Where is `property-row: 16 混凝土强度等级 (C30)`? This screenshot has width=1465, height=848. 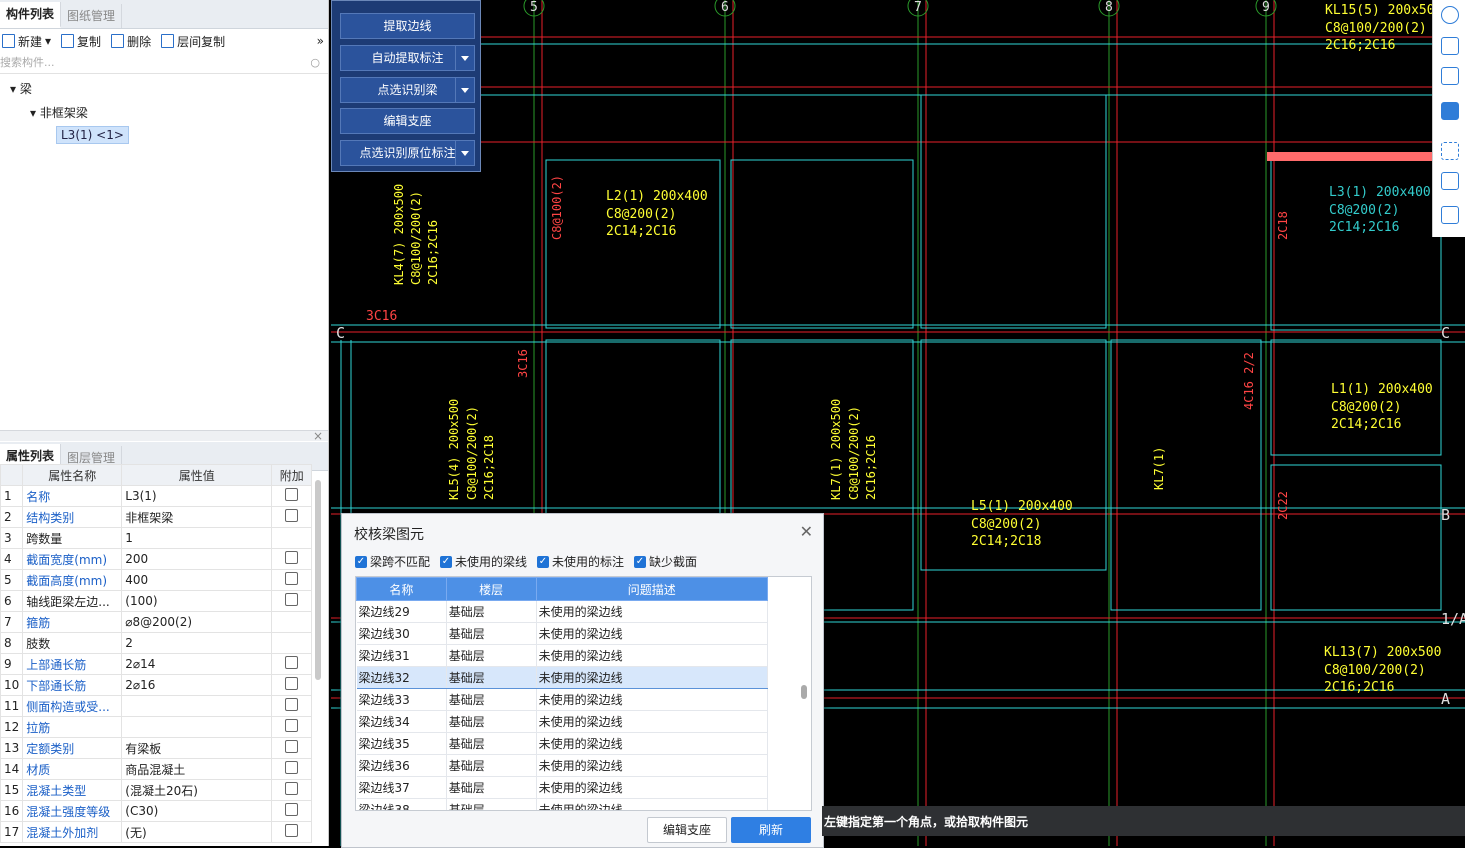
property-row: 16 混凝土强度等级 (C30) is located at coordinates (156, 811).